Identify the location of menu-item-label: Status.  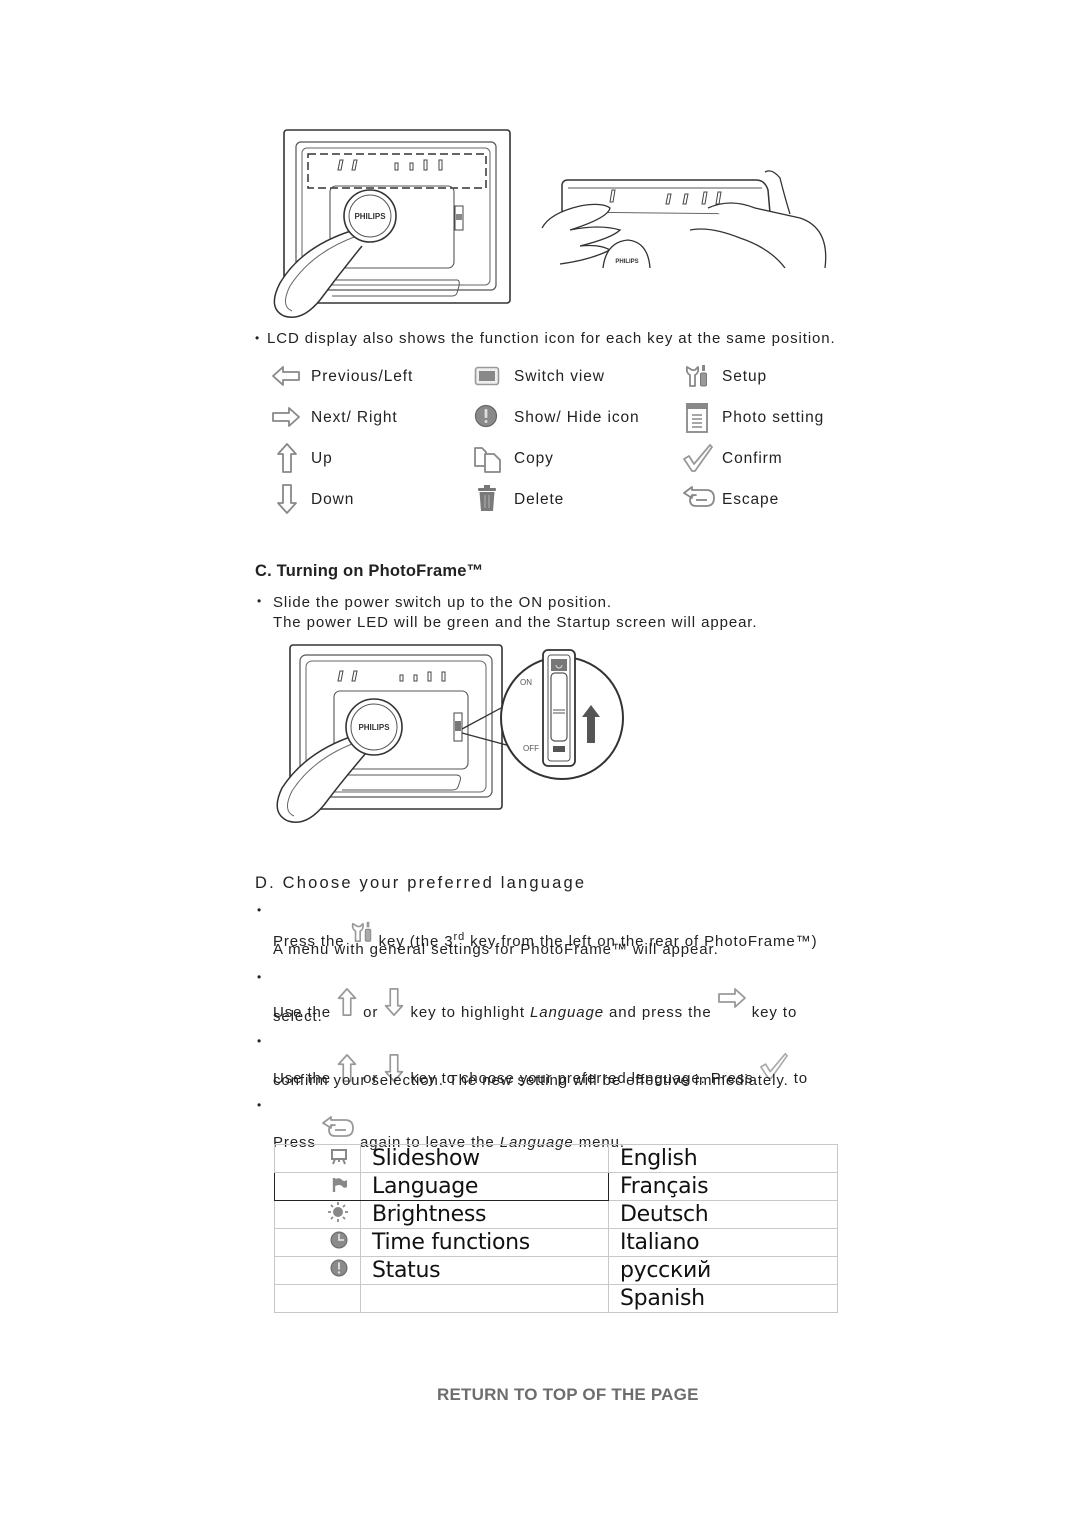
(484, 1270).